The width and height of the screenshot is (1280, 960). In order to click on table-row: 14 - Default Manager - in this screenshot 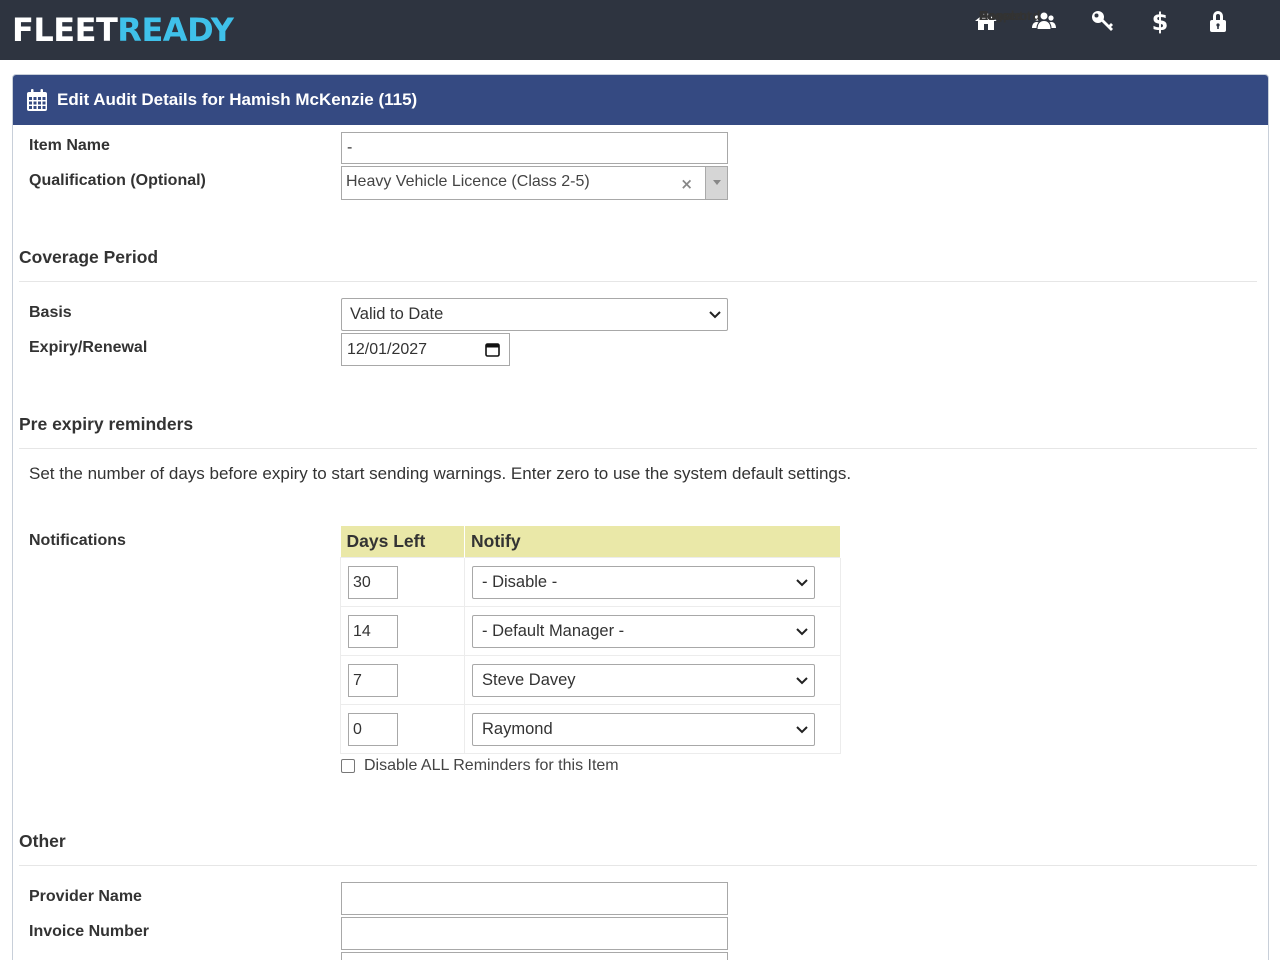, I will do `click(590, 630)`.